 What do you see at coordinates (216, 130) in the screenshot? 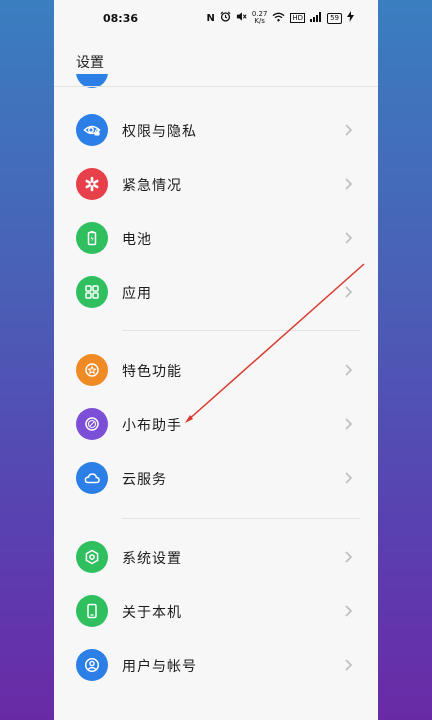
I see `settings-item-privacy: 权限与隐私` at bounding box center [216, 130].